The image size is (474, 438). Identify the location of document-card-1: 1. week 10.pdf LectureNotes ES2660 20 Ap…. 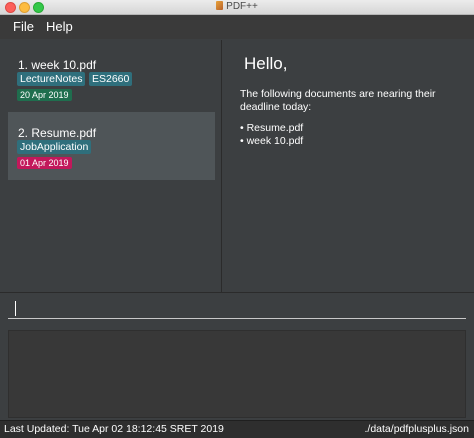
(111, 77).